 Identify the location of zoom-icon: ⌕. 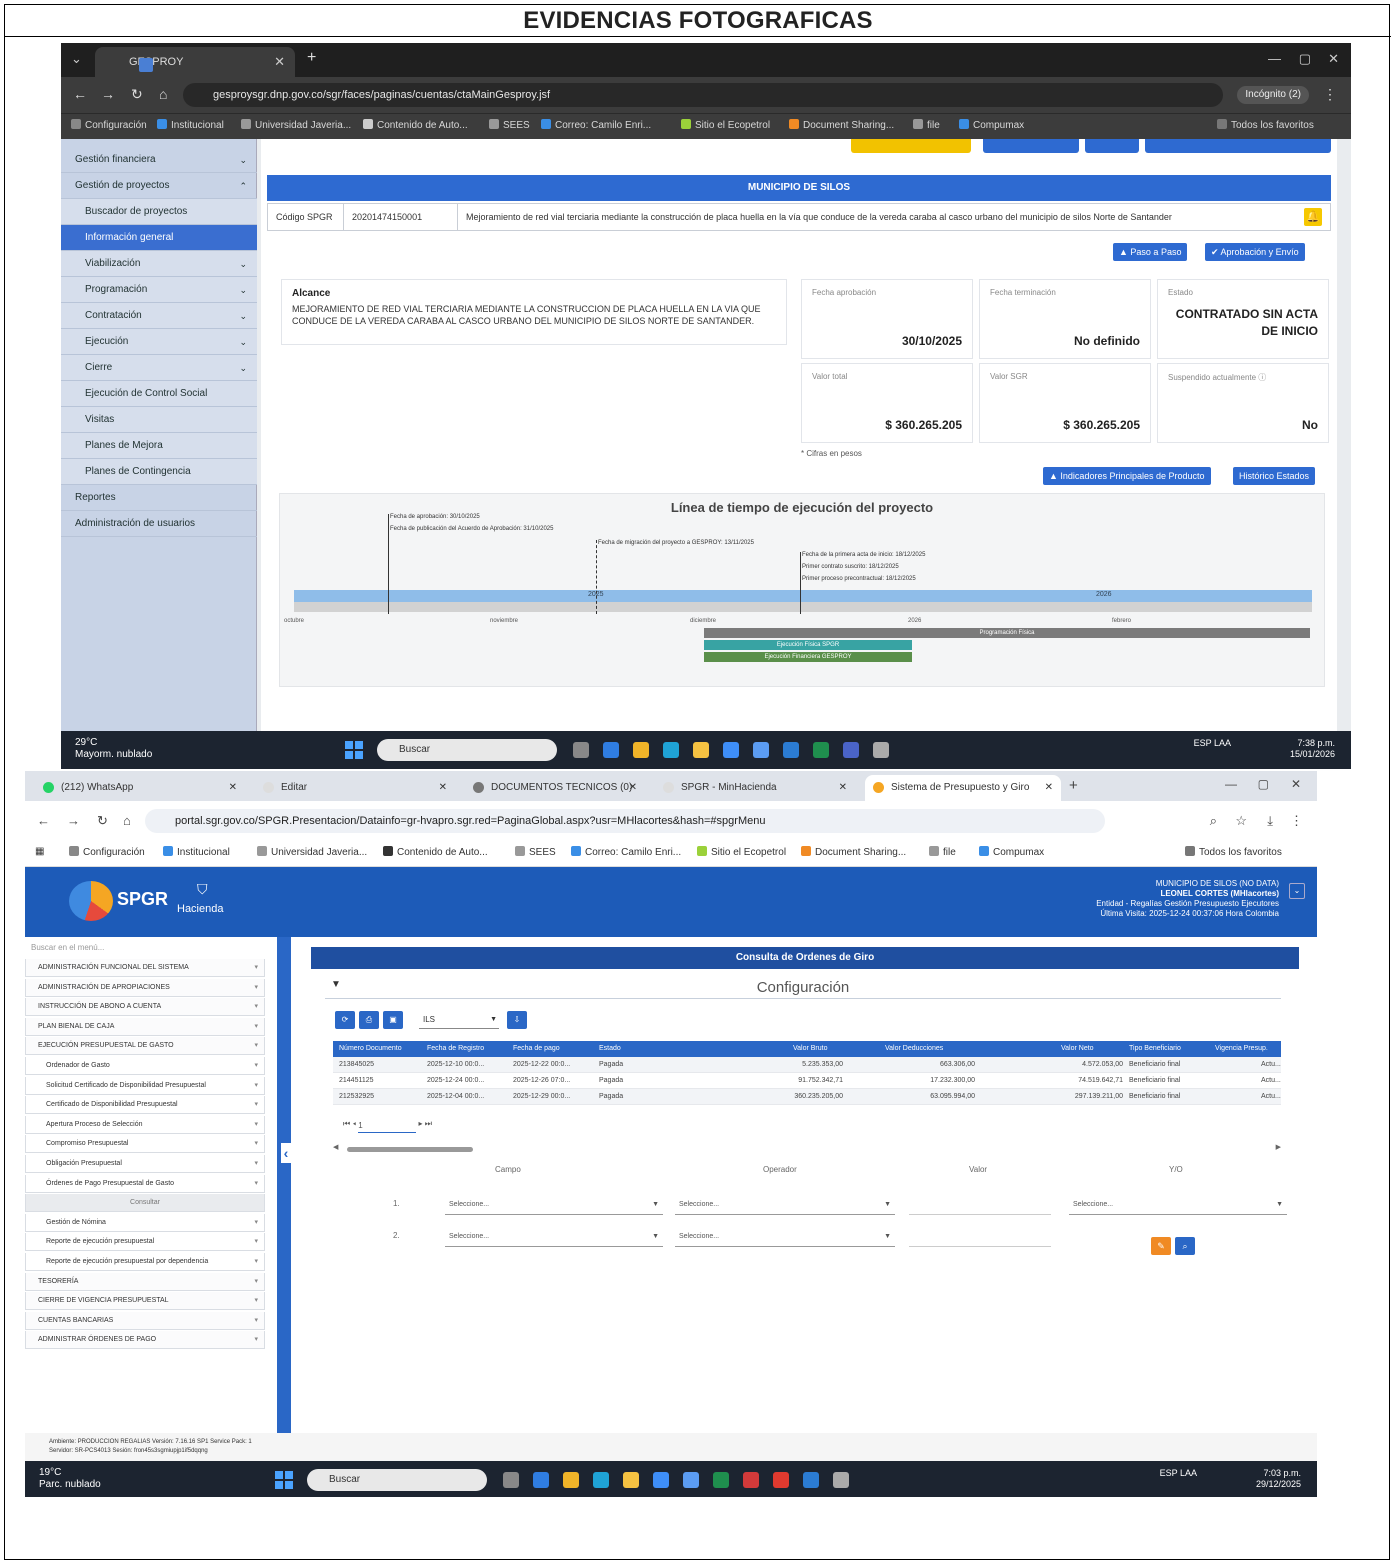
(1213, 821).